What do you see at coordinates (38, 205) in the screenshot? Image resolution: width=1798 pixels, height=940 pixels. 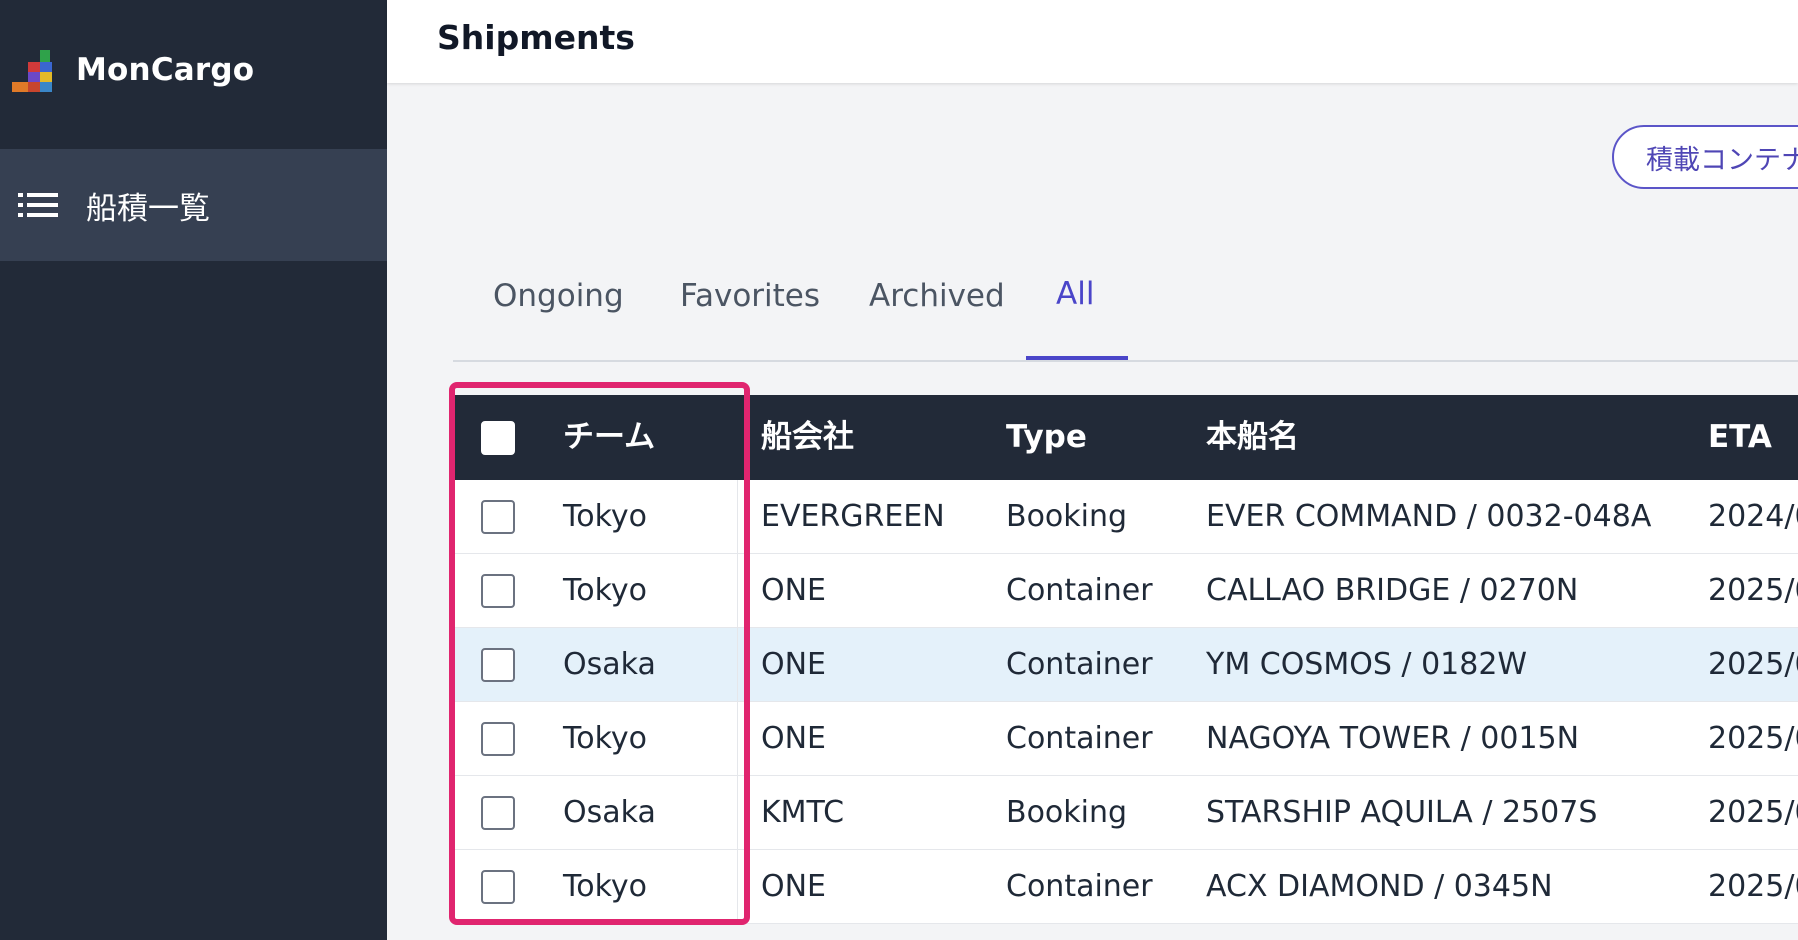 I see `list-icon` at bounding box center [38, 205].